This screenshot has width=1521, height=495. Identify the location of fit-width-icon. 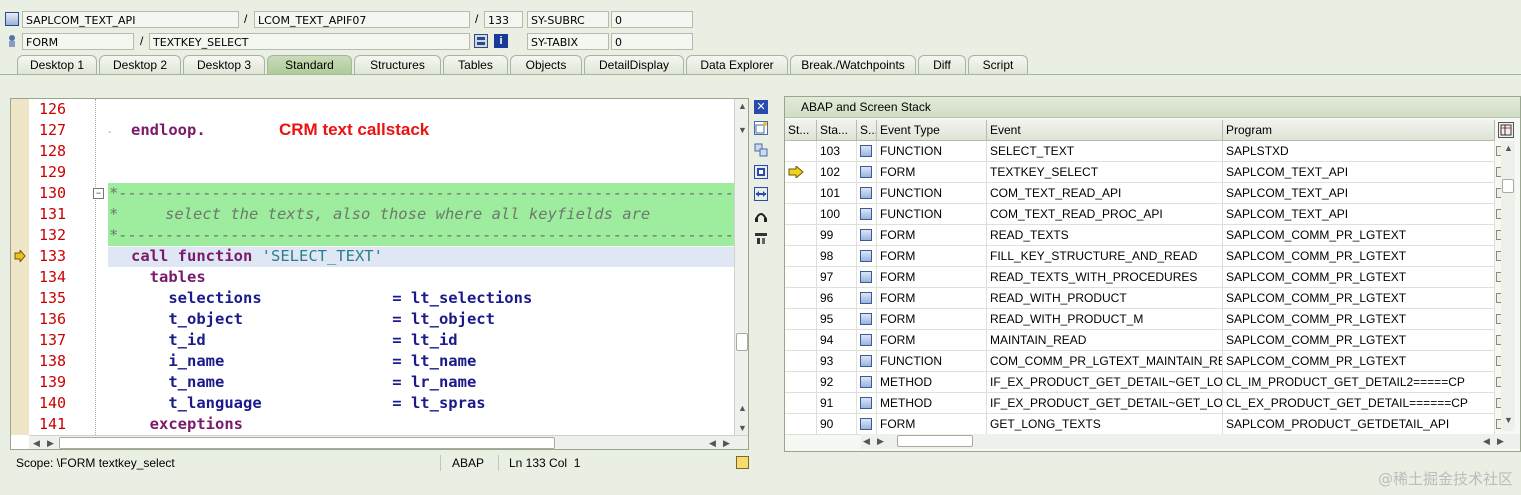
(761, 194).